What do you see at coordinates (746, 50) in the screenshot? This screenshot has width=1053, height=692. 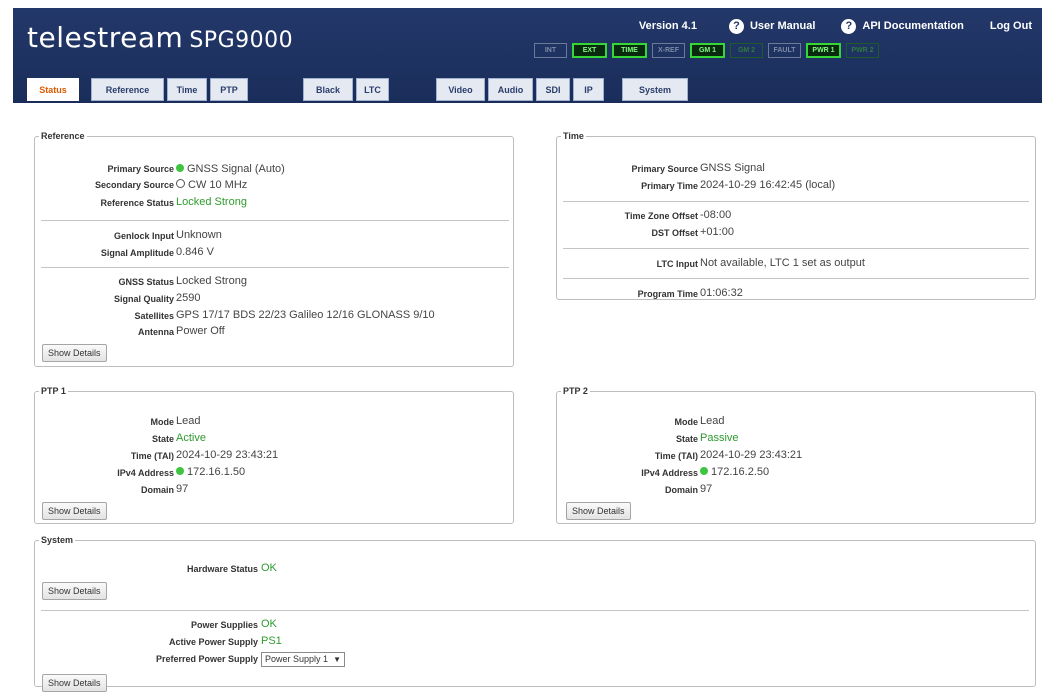 I see `led-gm2: GM 2` at bounding box center [746, 50].